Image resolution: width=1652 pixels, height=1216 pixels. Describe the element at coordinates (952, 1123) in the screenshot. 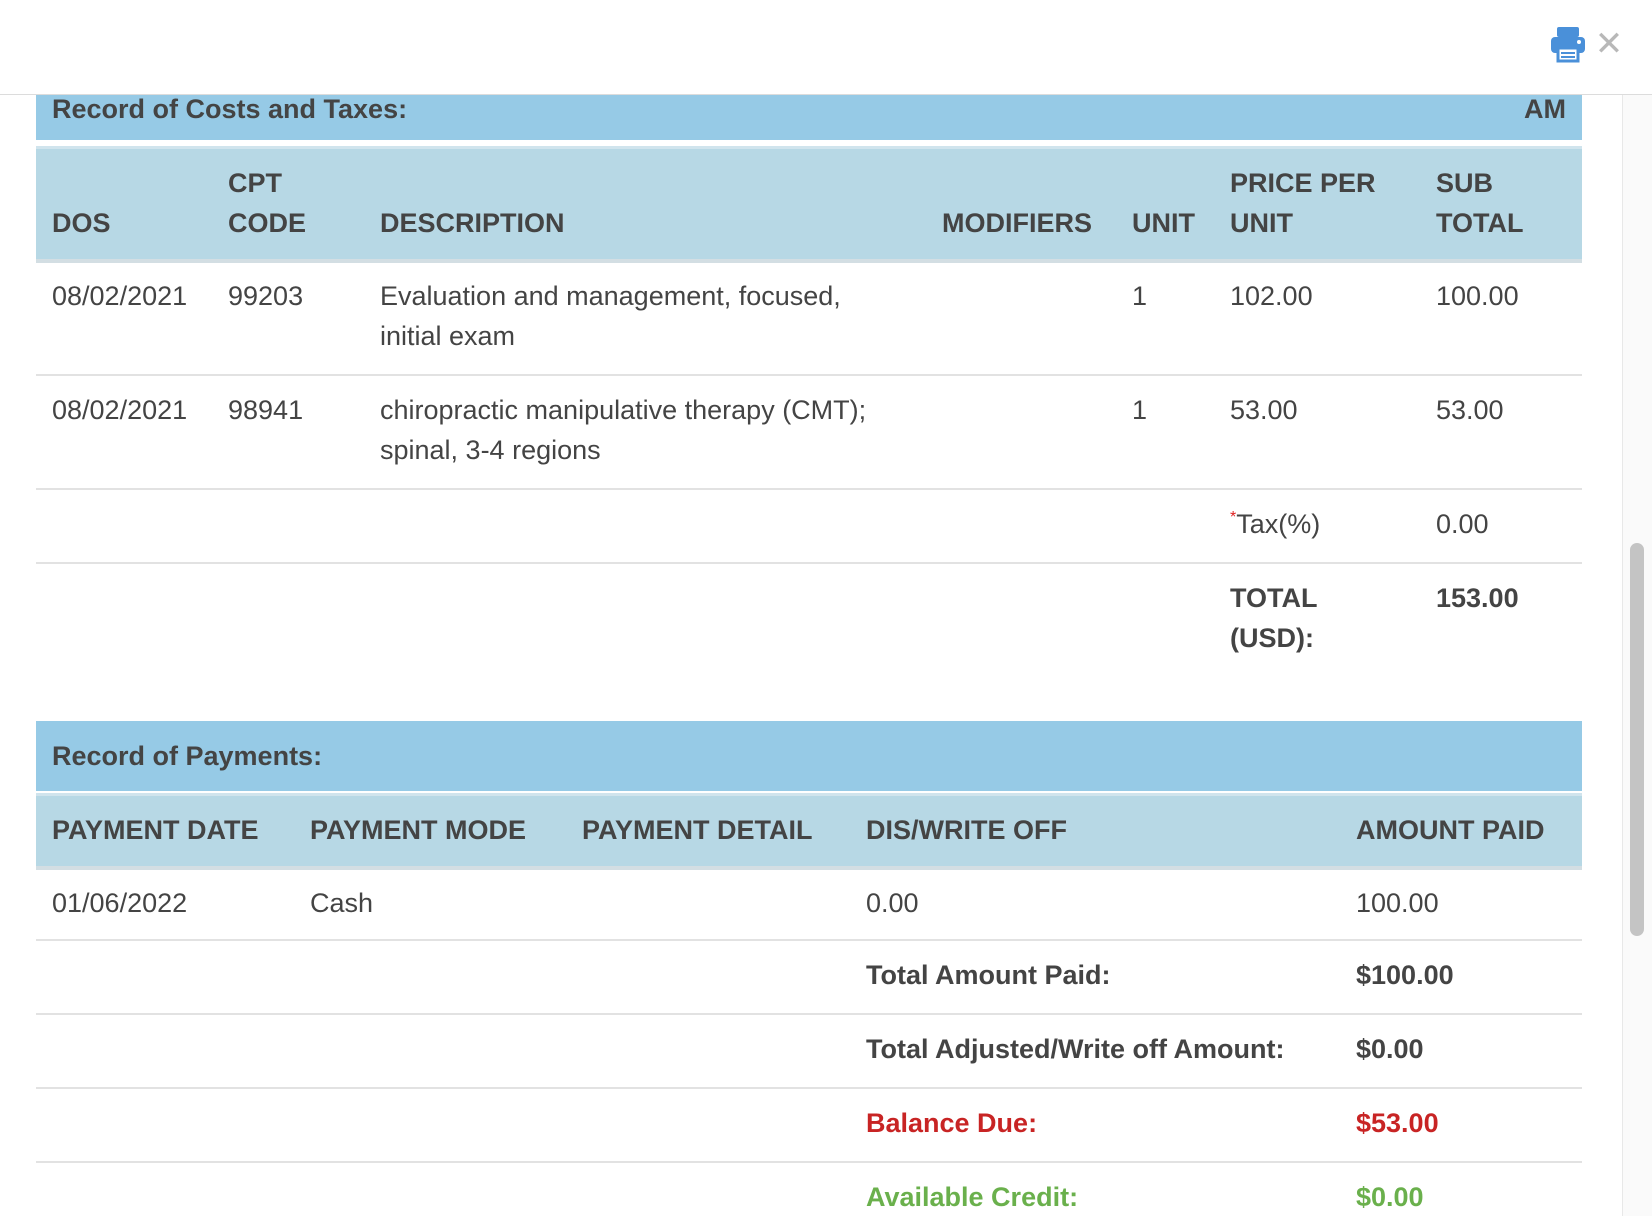

I see `balance-due-label: Balance Due:` at that location.